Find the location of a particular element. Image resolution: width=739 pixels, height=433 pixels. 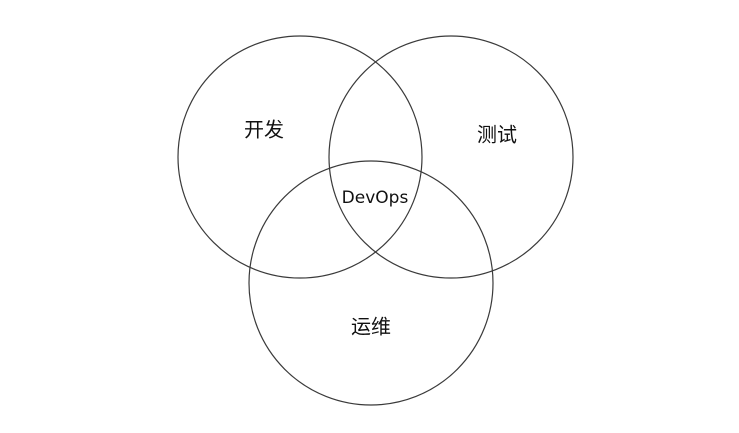

label-test: 测试 is located at coordinates (497, 135).